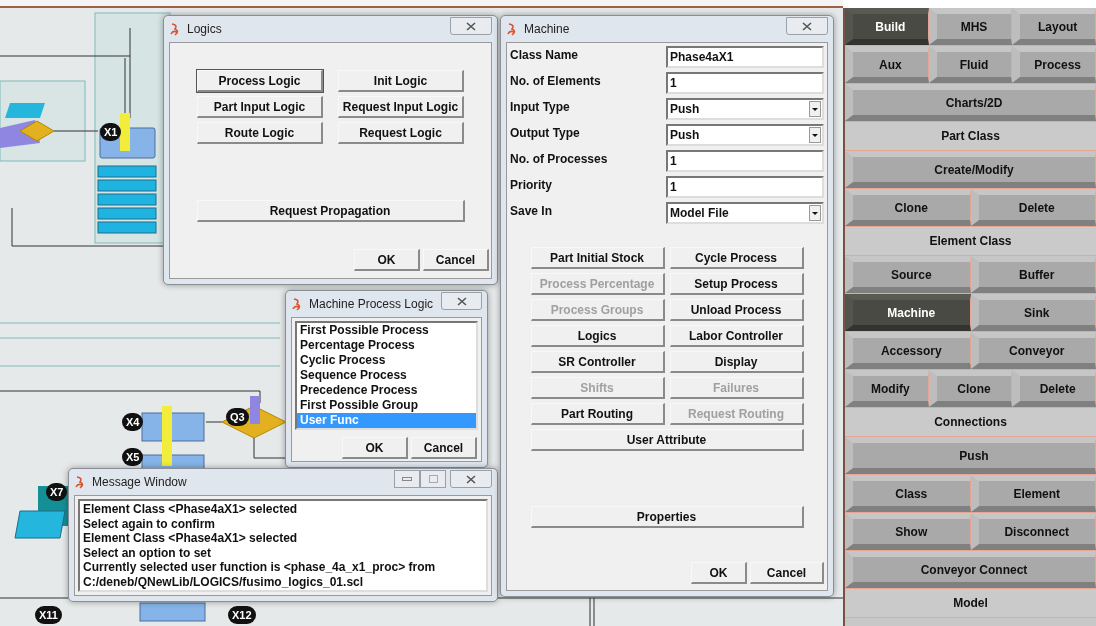 This screenshot has height=626, width=1096. I want to click on panel-button: Accessory, so click(908, 350).